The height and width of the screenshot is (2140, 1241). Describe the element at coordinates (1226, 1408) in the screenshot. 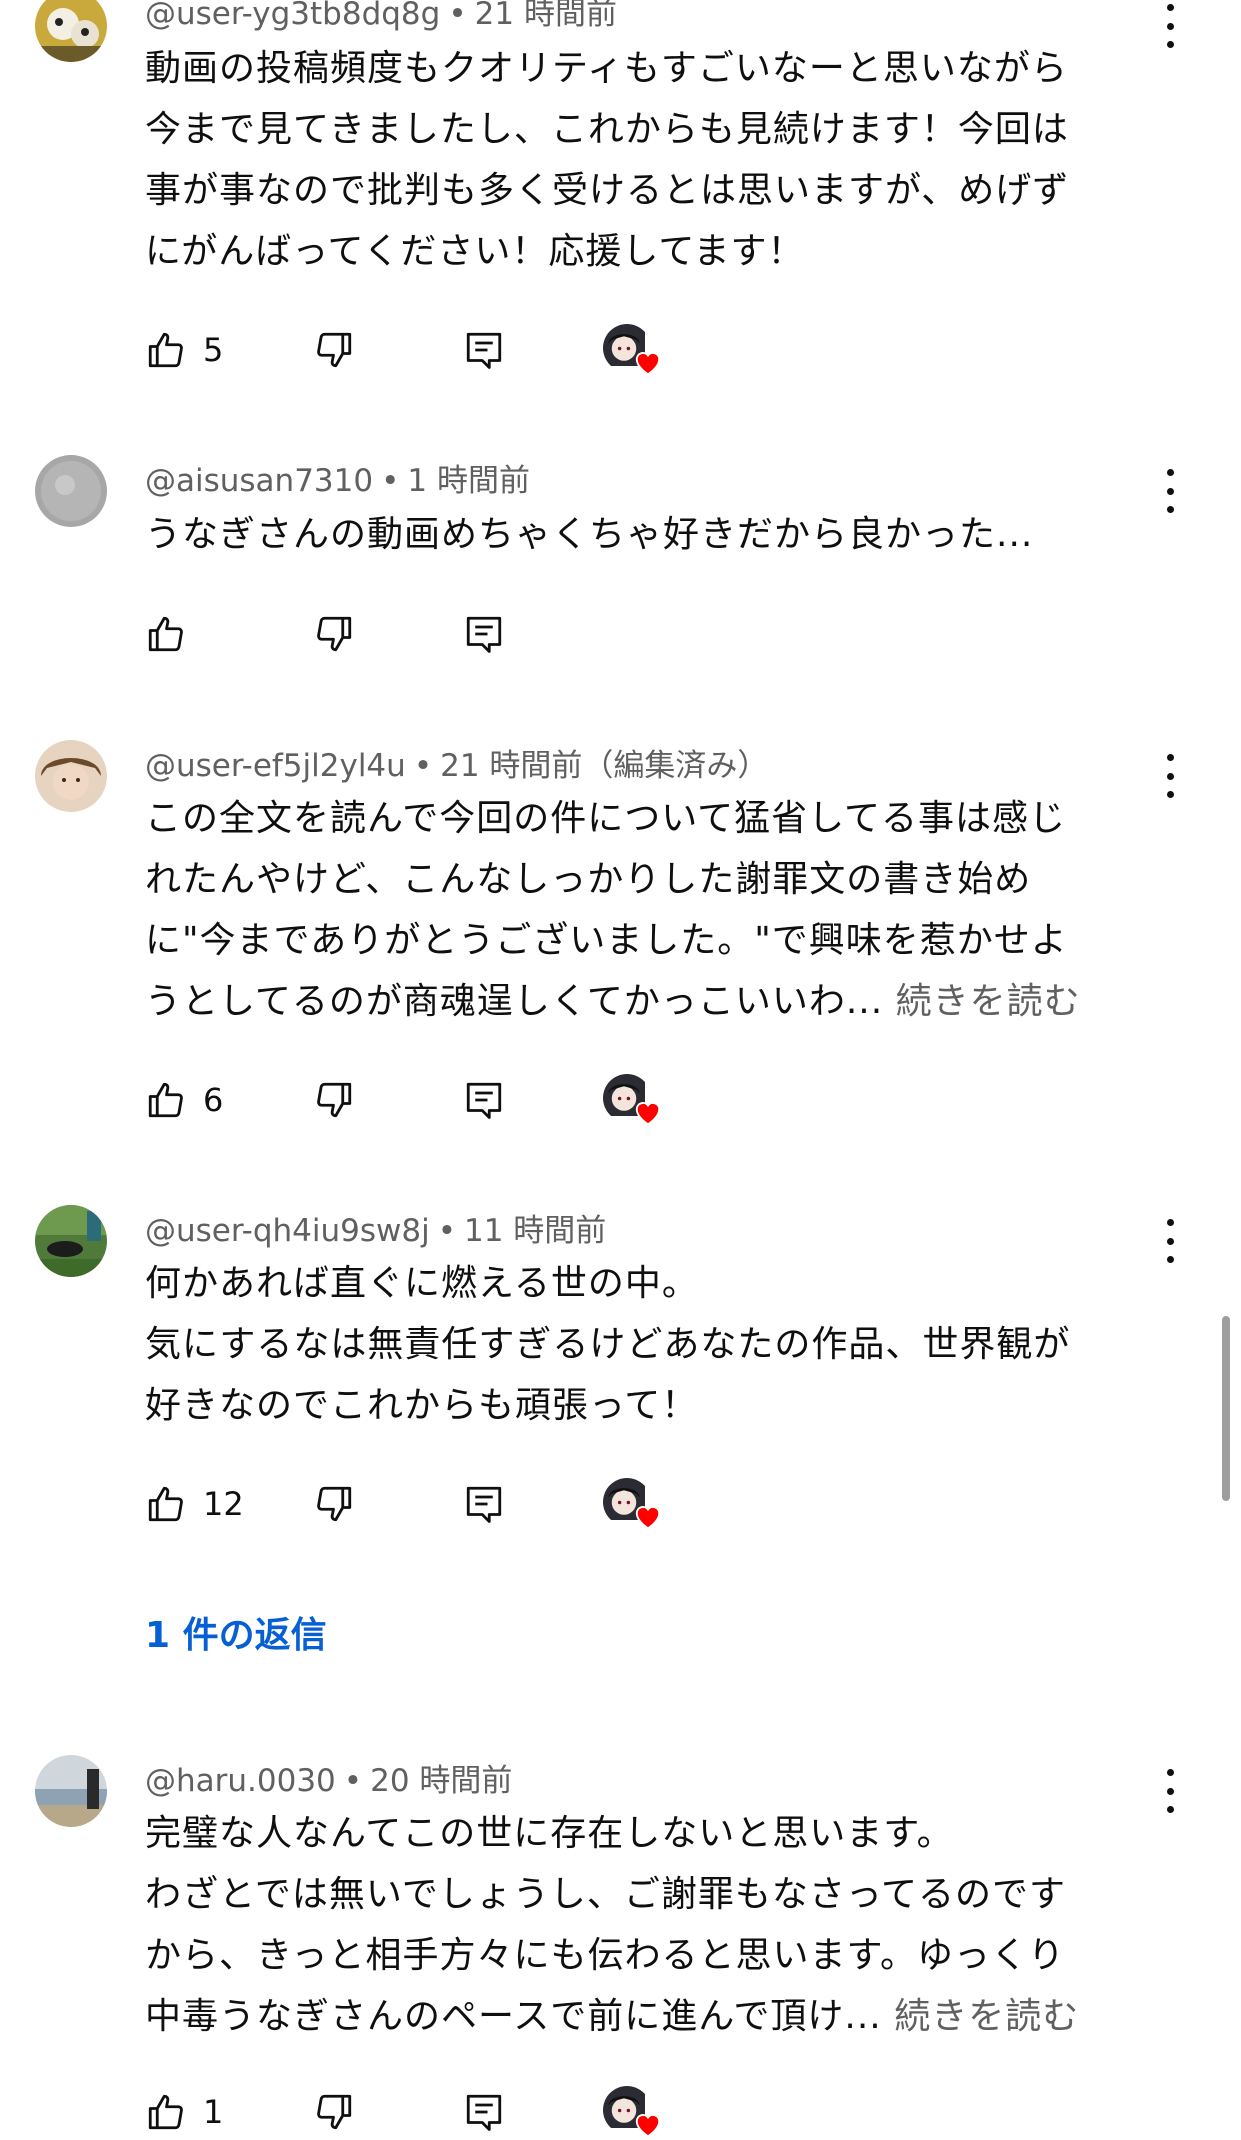

I see `scrollbar` at that location.